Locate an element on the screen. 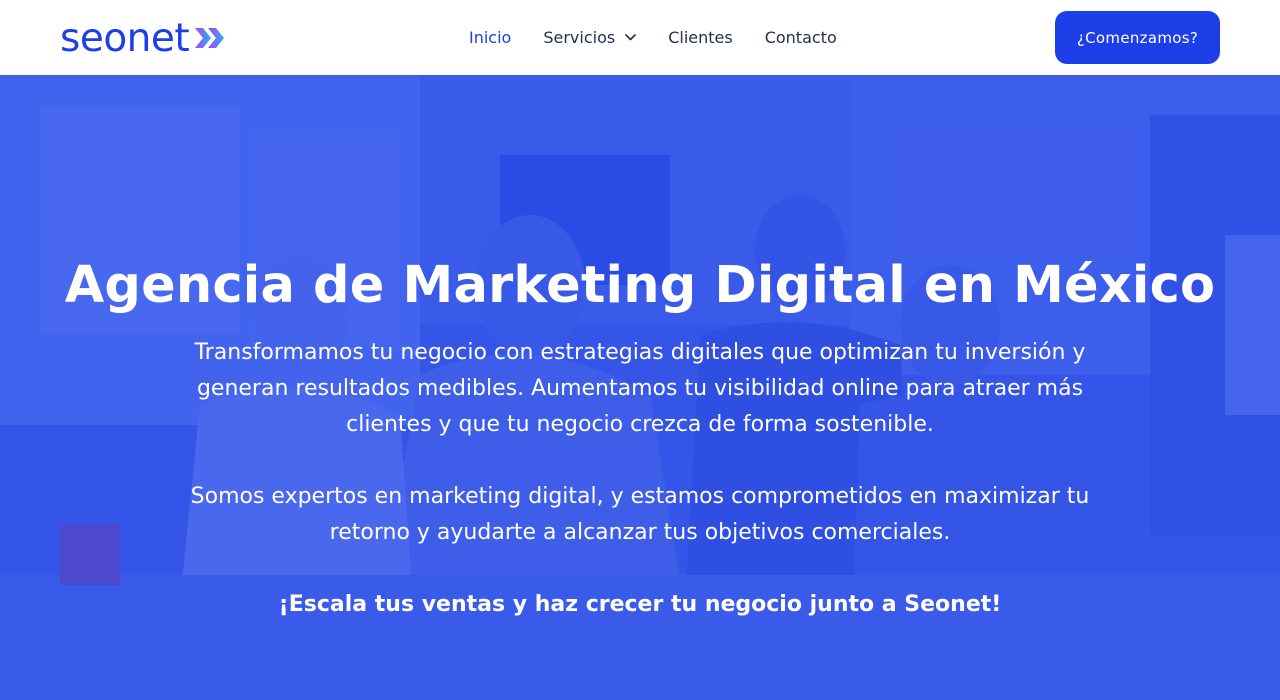 This screenshot has height=700, width=1280. main-nav: Inicio Servicios Clientes Contacto is located at coordinates (653, 37).